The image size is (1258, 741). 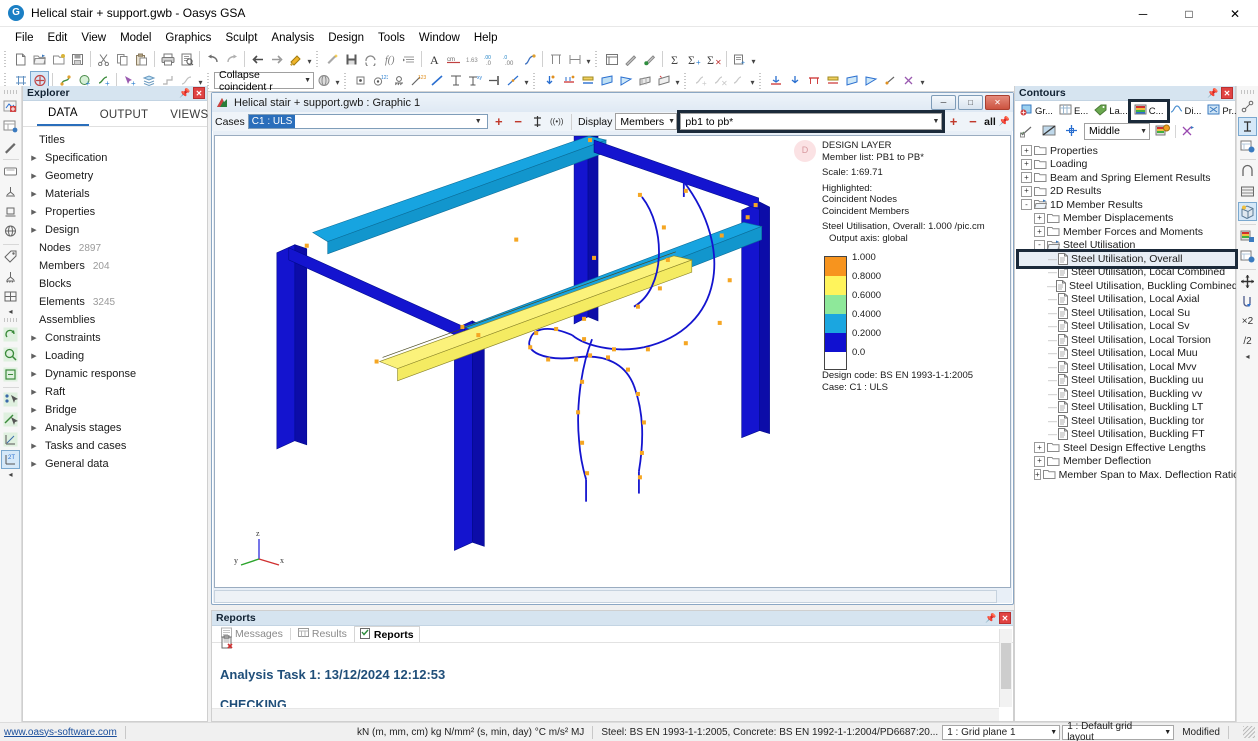 I want to click on new-file-icon, so click(x=20, y=59).